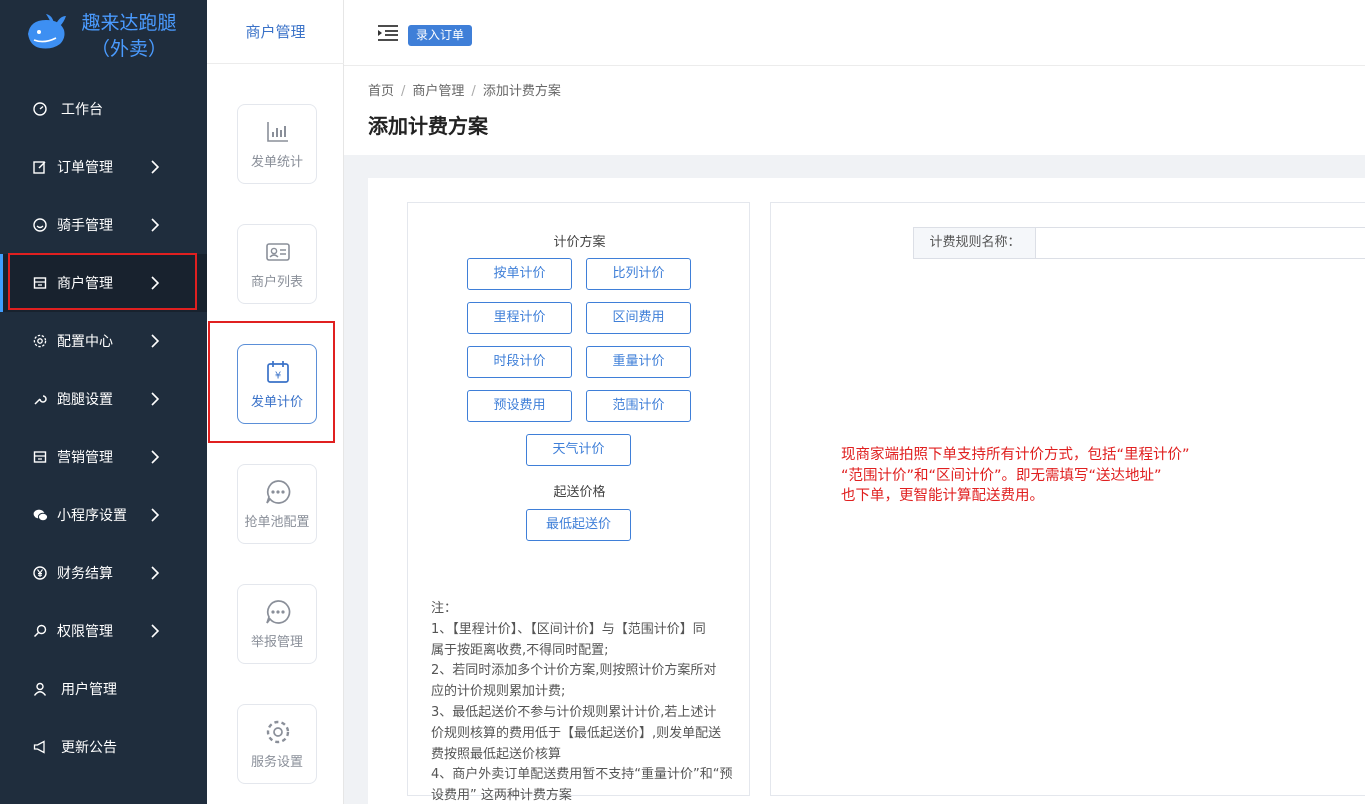 The height and width of the screenshot is (804, 1365). I want to click on user-icon, so click(40, 689).